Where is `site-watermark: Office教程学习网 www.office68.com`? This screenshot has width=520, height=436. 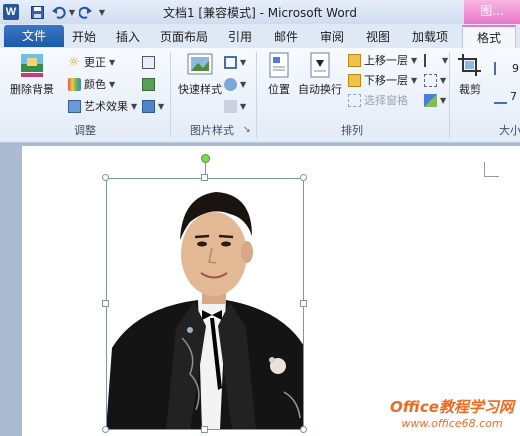
site-watermark: Office教程学习网 www.office68.com is located at coordinates (452, 413).